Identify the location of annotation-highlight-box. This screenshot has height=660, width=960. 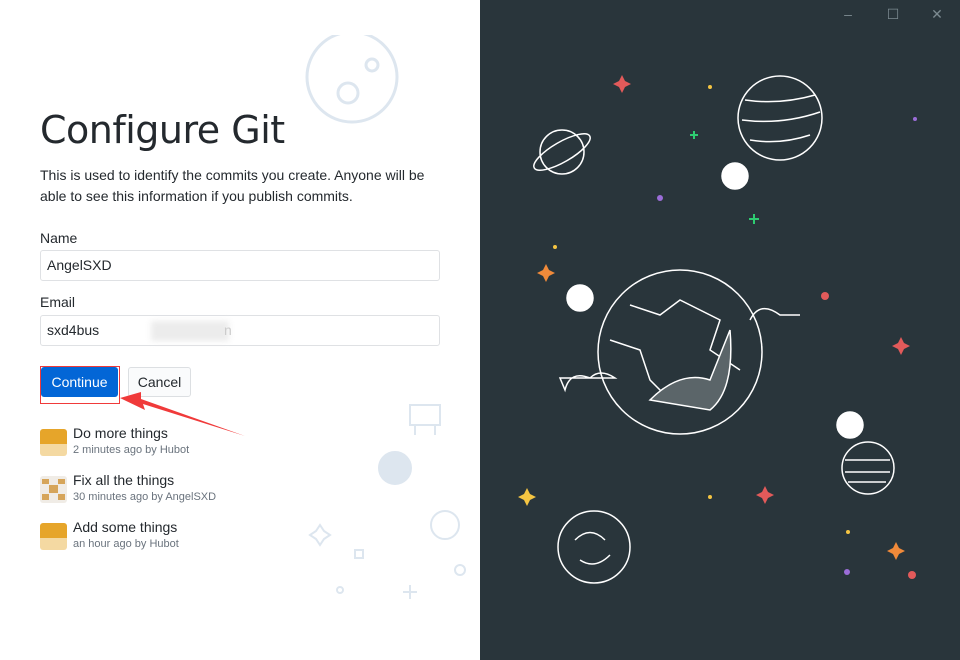
(80, 385).